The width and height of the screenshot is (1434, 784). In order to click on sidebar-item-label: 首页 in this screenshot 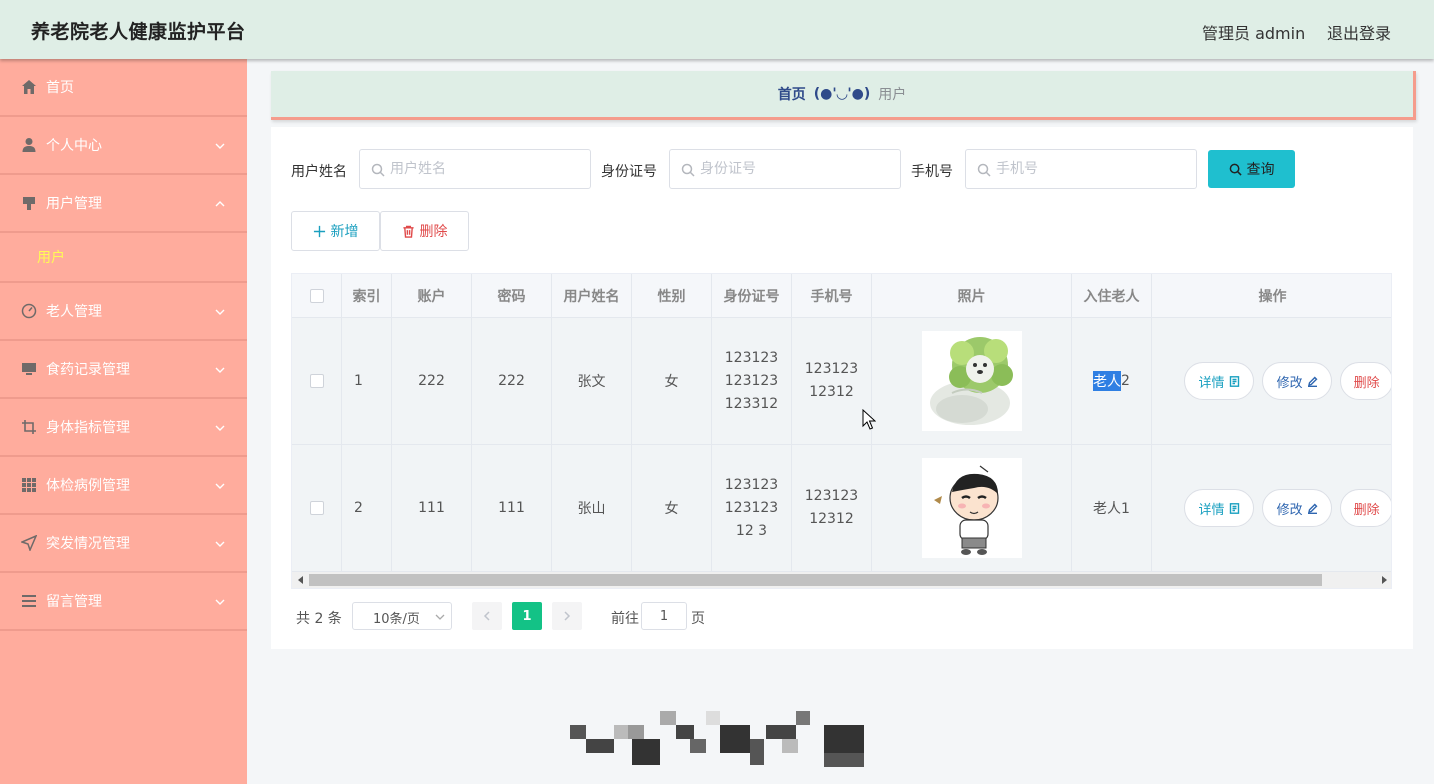, I will do `click(60, 88)`.